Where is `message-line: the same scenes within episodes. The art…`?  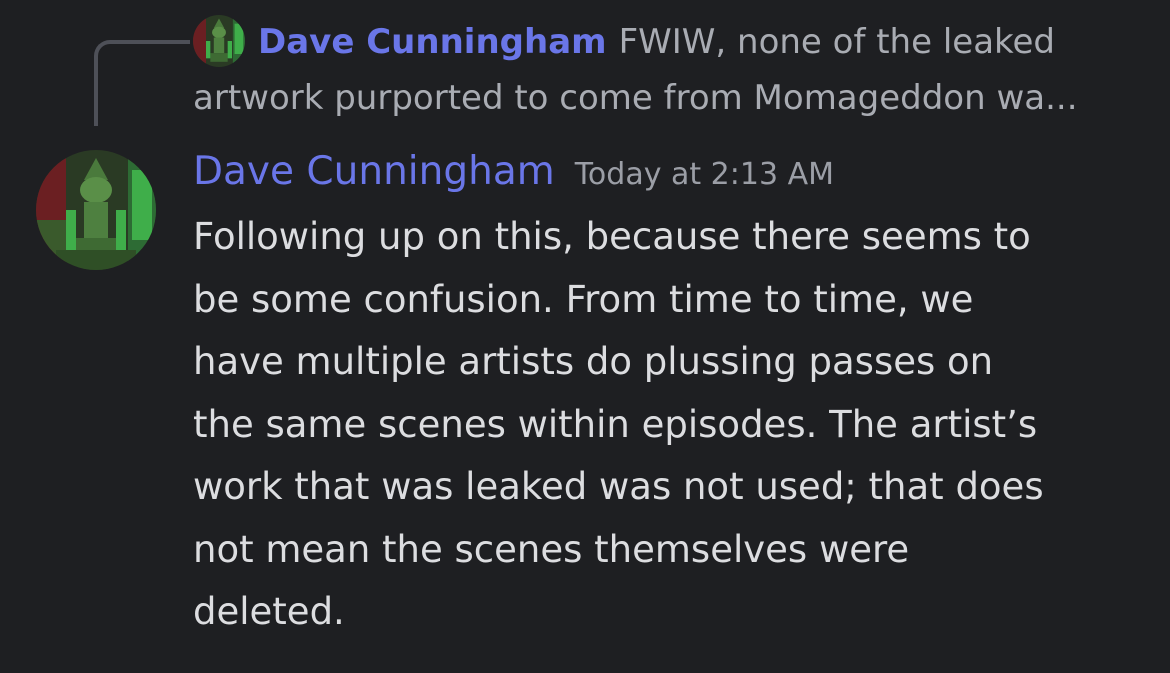 message-line: the same scenes within episodes. The art… is located at coordinates (615, 424).